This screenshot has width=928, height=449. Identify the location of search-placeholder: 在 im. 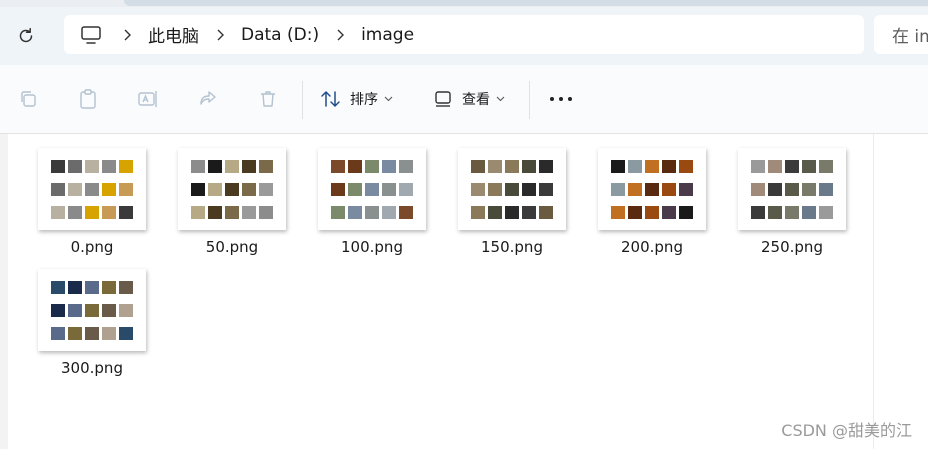
(910, 37).